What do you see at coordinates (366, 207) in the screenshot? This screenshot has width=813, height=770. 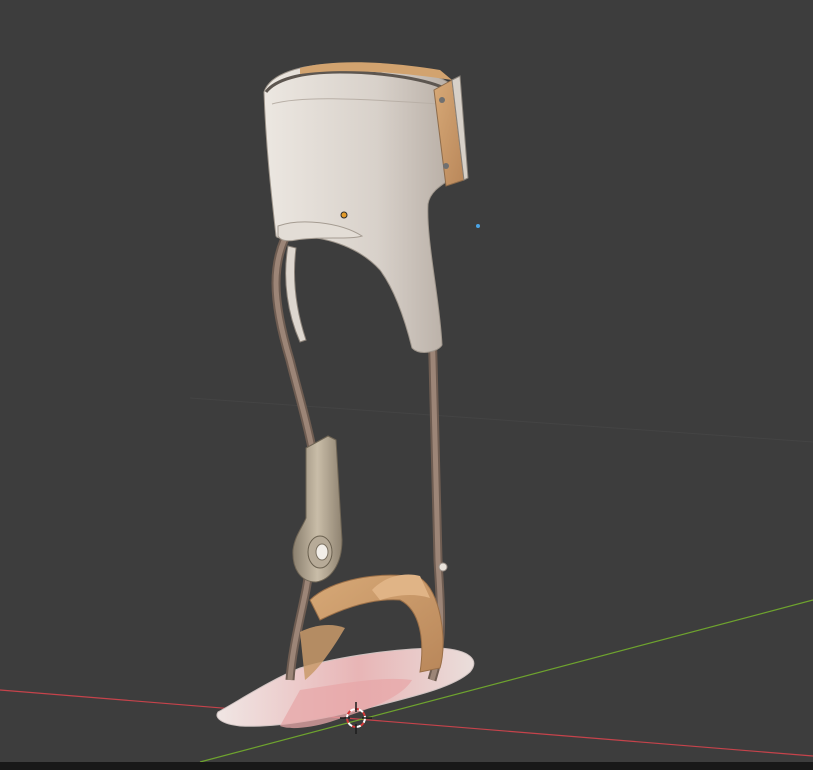 I see `calf-cuff` at bounding box center [366, 207].